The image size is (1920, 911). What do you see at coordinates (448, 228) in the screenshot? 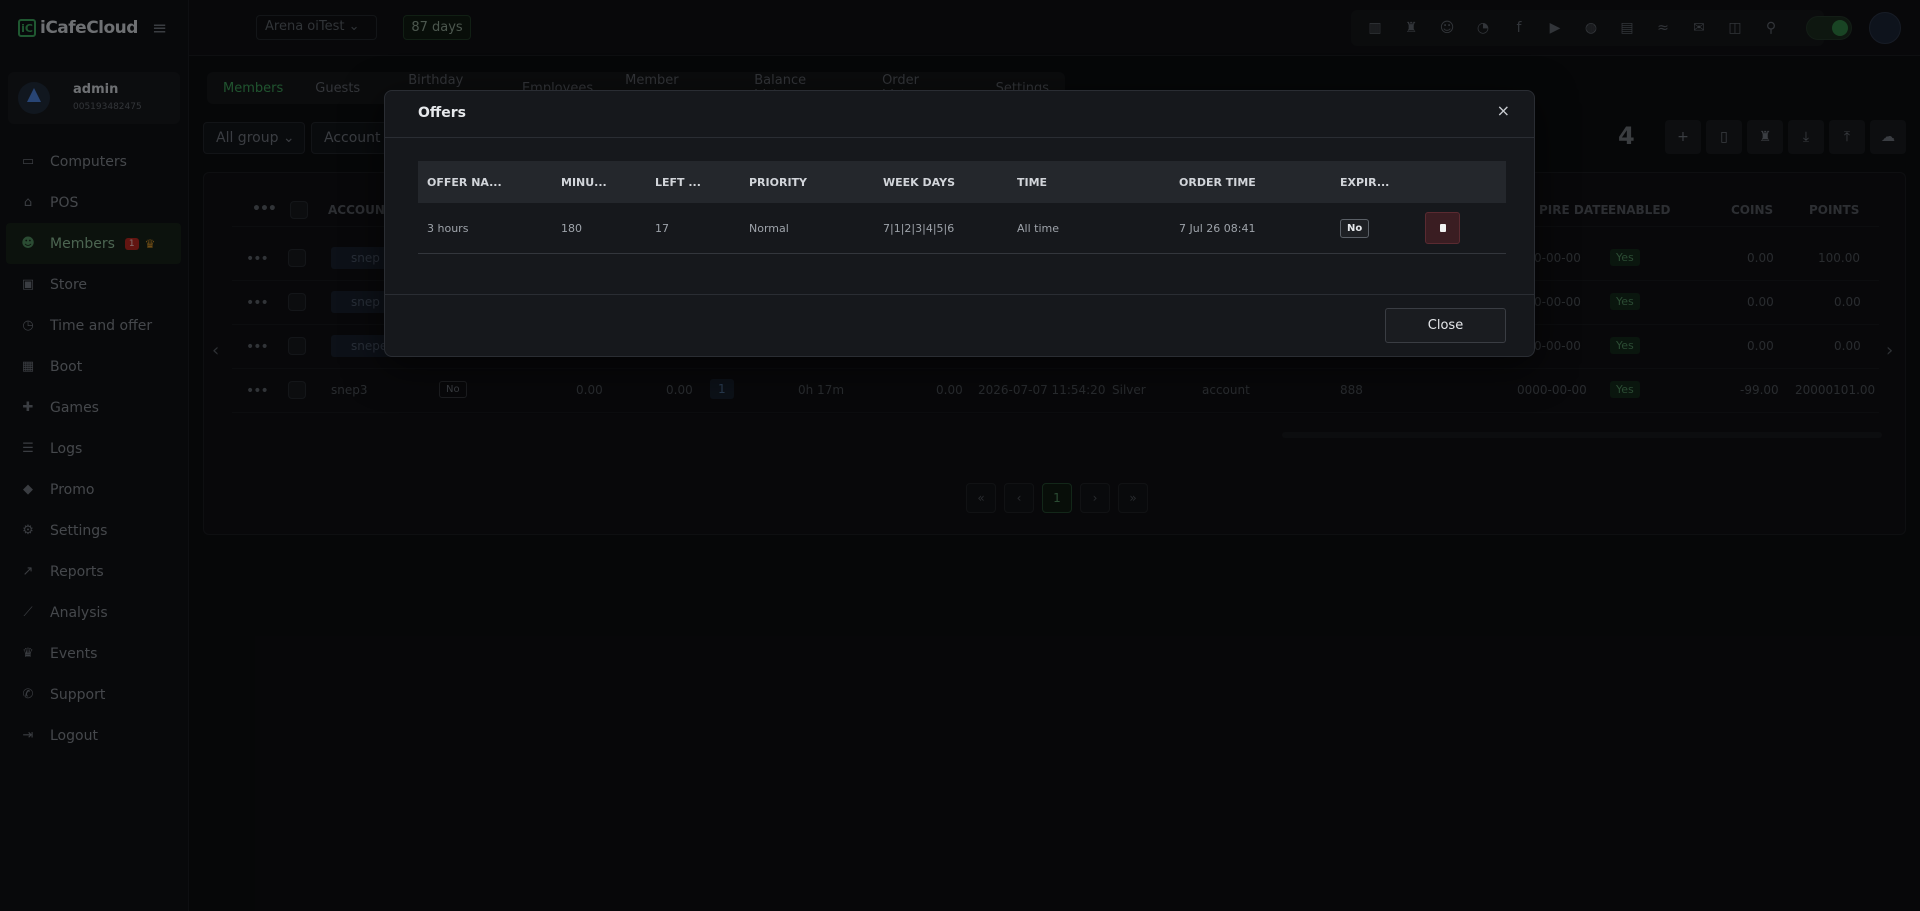
I see `offer-name-cell: 3 hours` at bounding box center [448, 228].